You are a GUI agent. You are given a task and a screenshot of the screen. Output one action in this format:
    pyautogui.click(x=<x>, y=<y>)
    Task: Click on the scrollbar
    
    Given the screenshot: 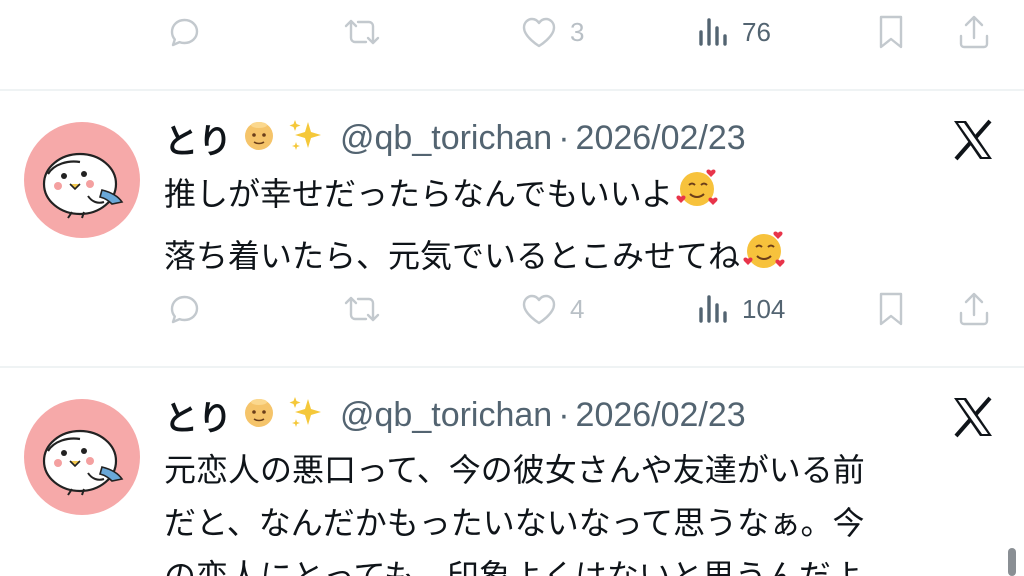 What is the action you would take?
    pyautogui.click(x=1012, y=562)
    